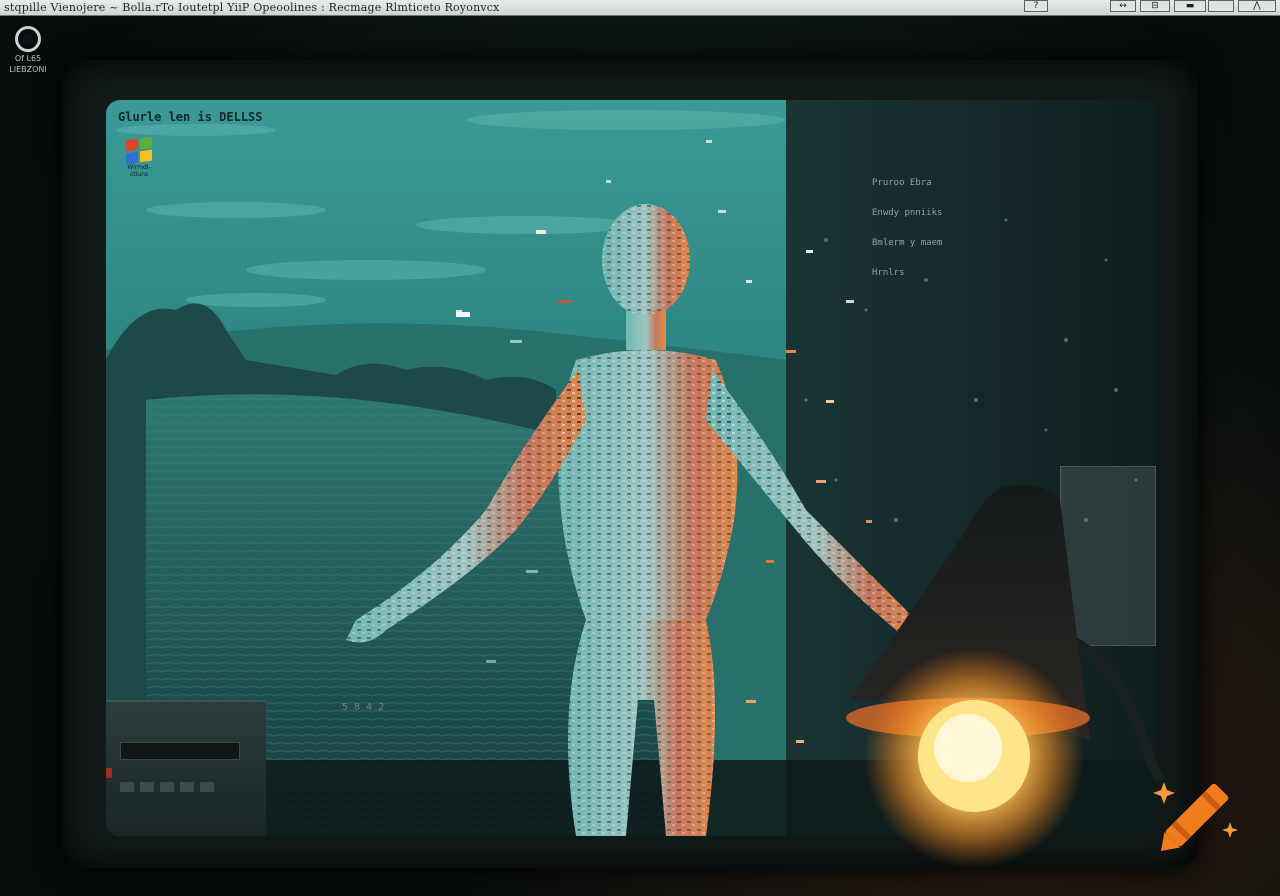 This screenshot has width=1280, height=896. Describe the element at coordinates (1155, 6) in the screenshot. I see `tile-button: ⊟` at that location.